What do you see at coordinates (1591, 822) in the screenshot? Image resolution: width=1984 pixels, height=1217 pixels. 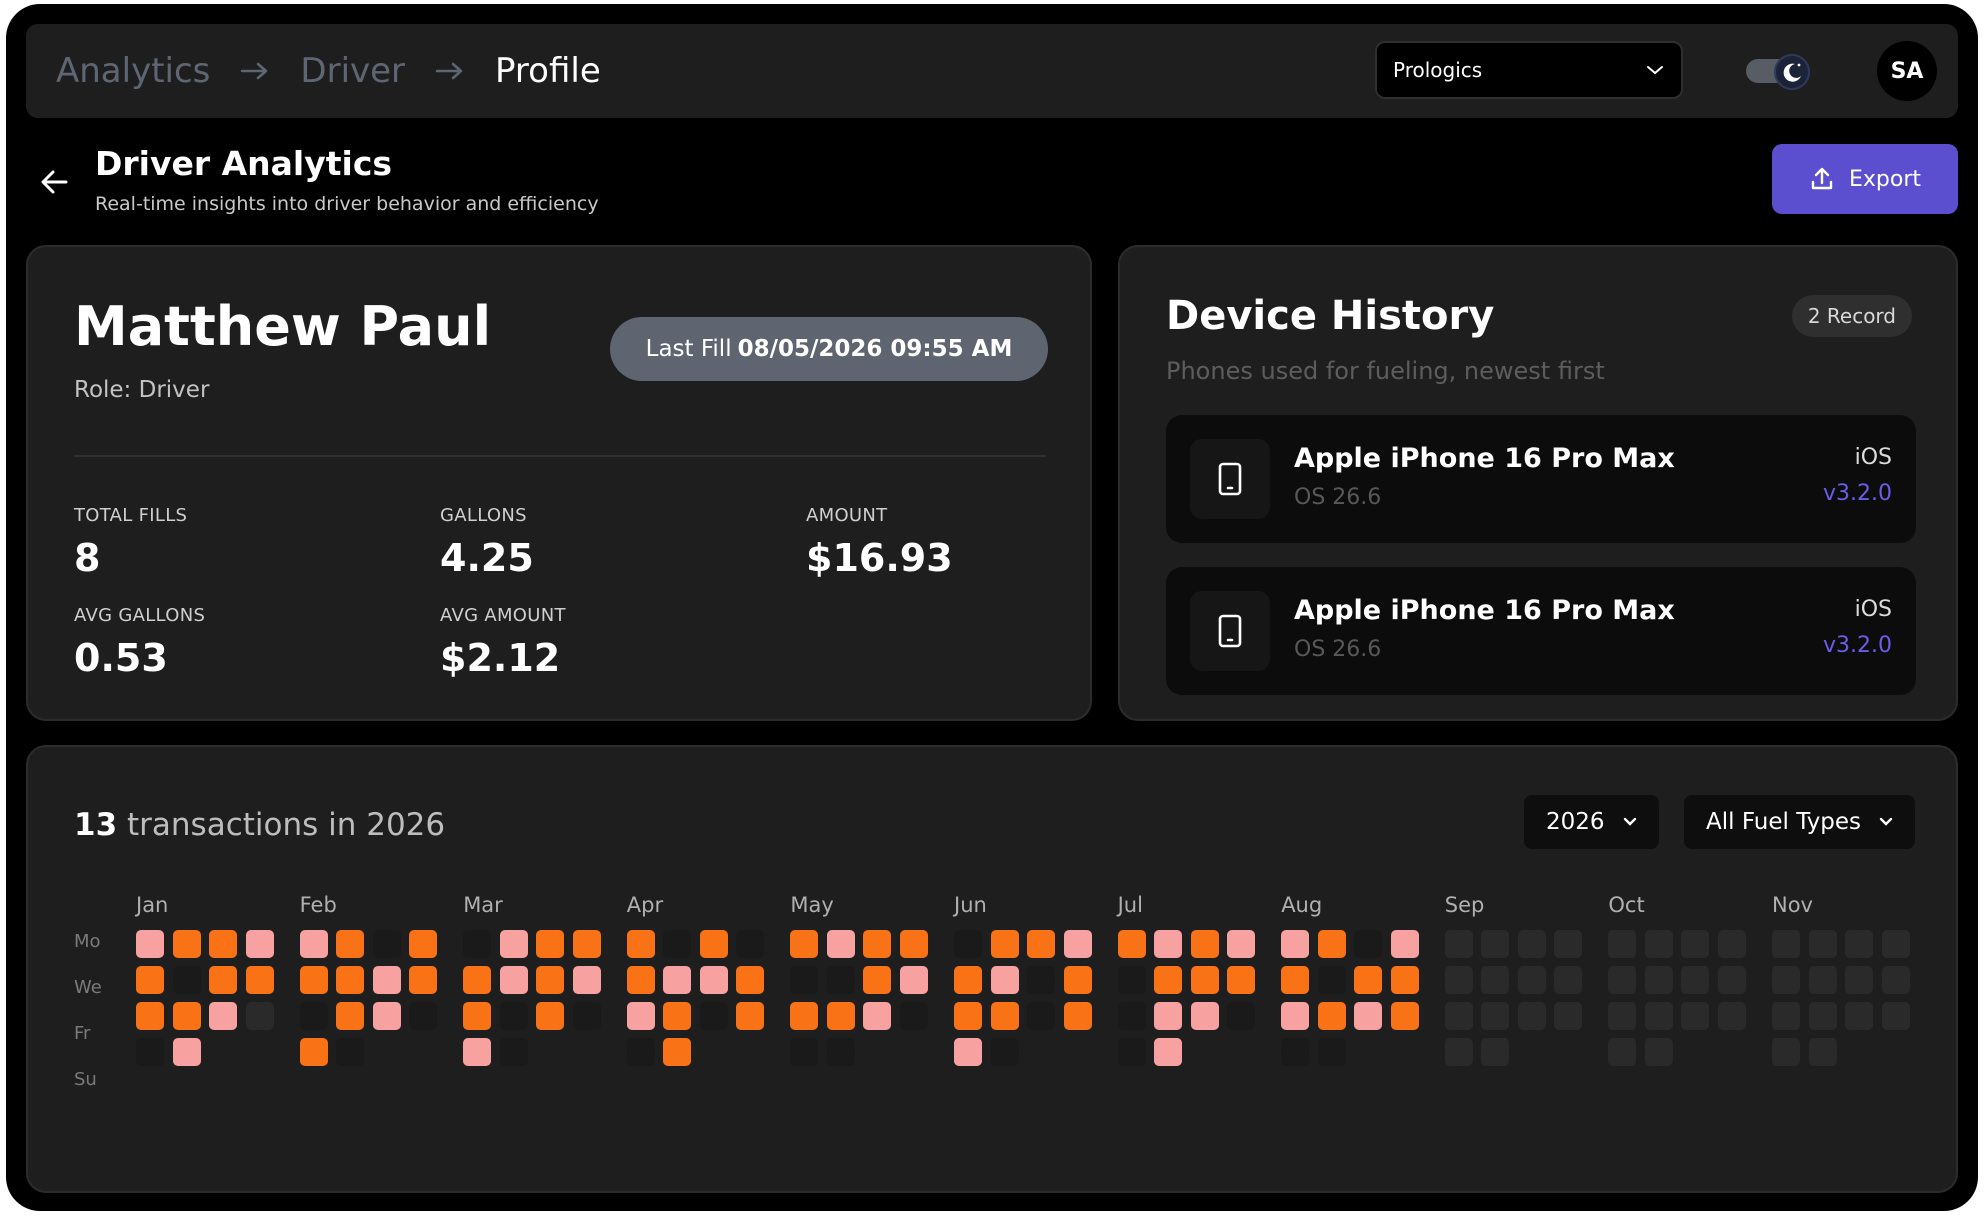 I see `year-select: 2026` at bounding box center [1591, 822].